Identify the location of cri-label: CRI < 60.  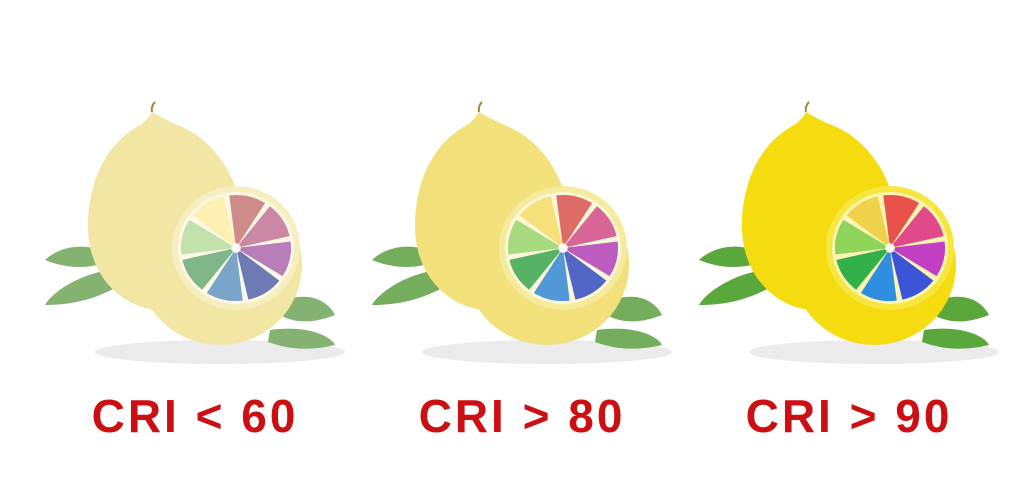
(195, 416).